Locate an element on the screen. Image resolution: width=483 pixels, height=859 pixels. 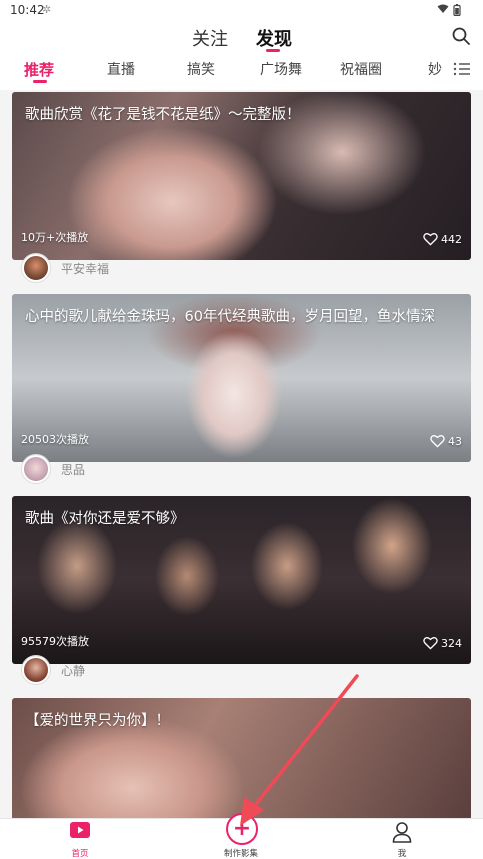
nav-make-label: 制作影集 is located at coordinates (240, 854).